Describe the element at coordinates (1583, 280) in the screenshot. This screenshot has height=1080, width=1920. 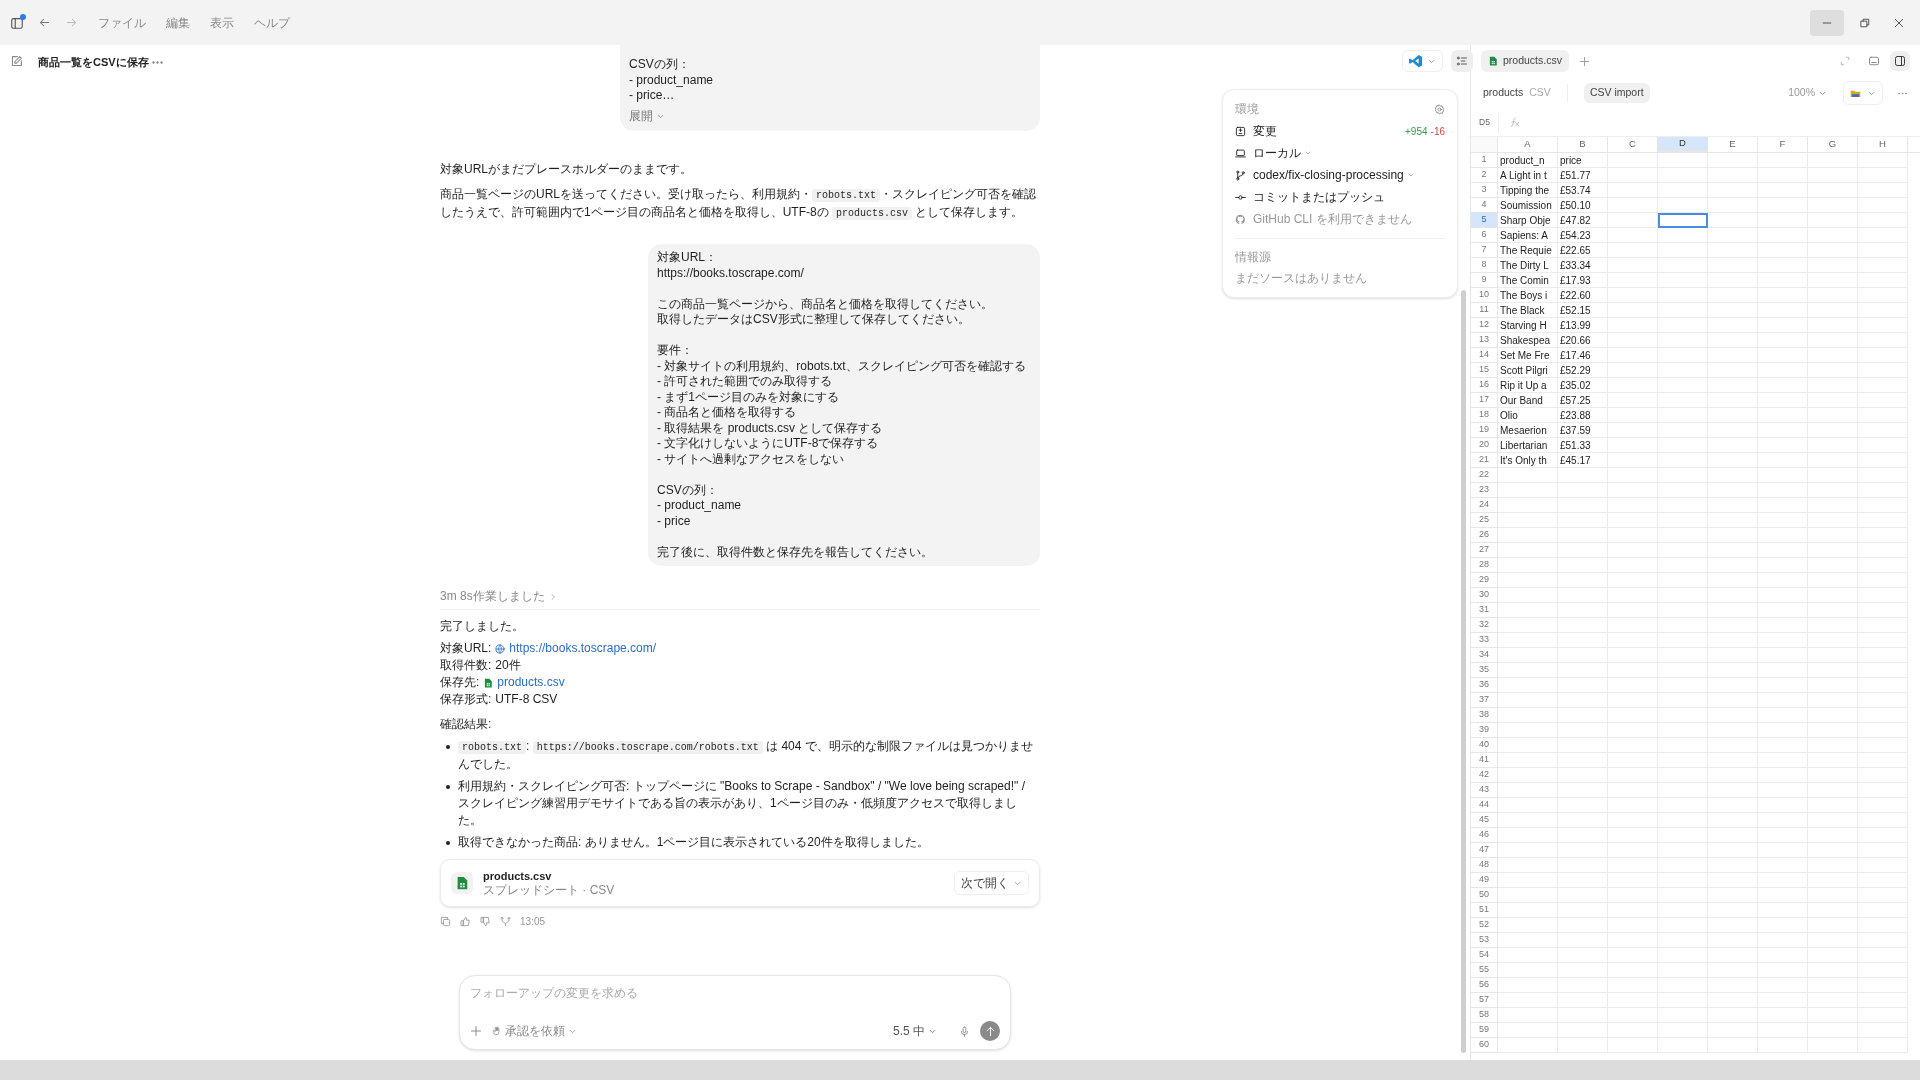
I see `table-cell: £17.93` at that location.